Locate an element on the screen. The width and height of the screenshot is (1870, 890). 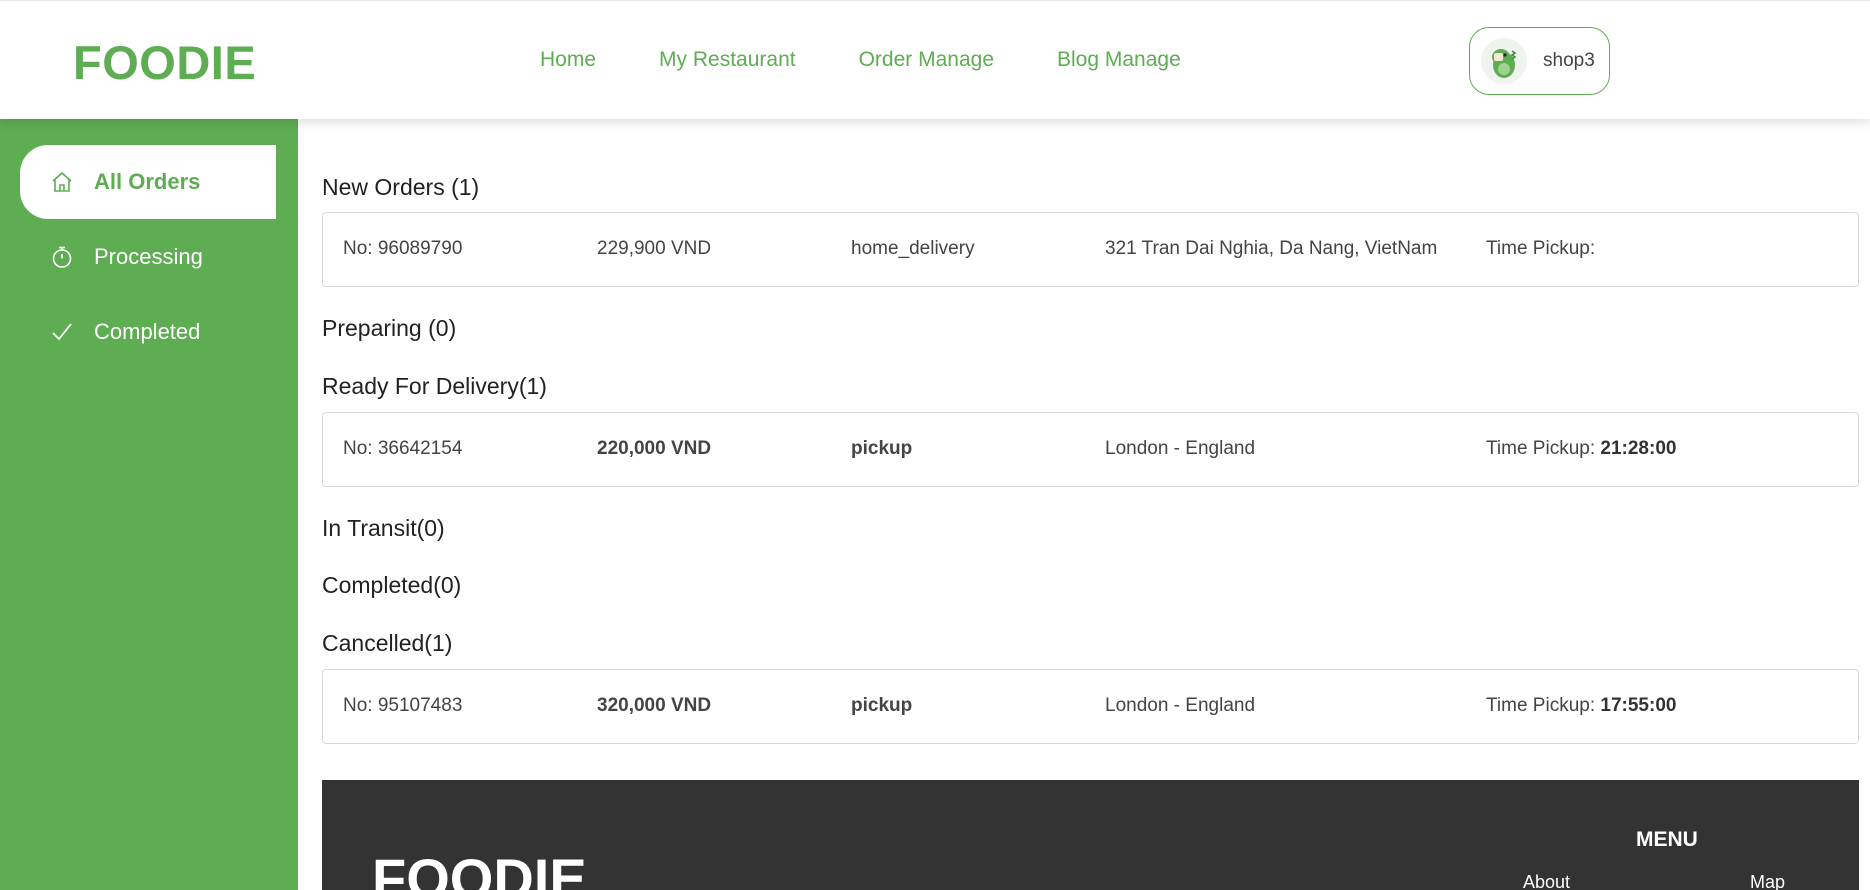
sidebar-item-processing: Processing is located at coordinates (148, 257).